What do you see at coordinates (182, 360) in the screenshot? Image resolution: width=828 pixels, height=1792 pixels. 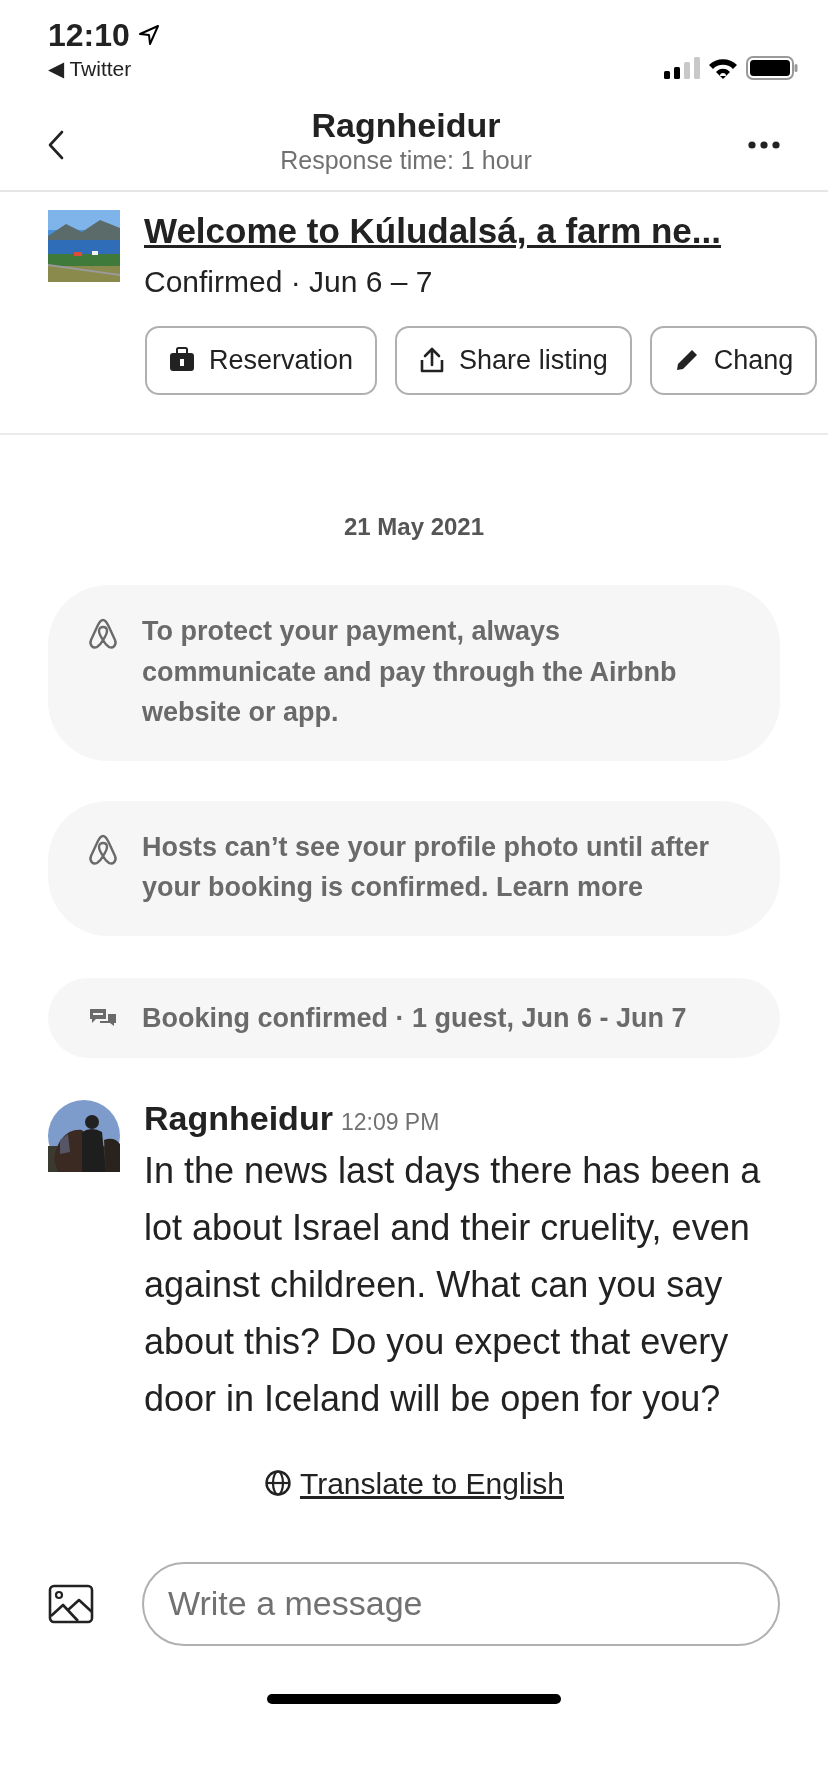 I see `suitcase-icon` at bounding box center [182, 360].